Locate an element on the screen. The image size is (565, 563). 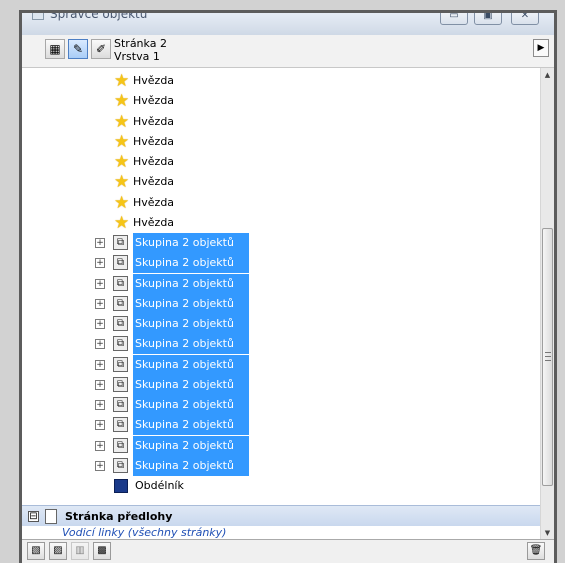
new-layer-icon: ▧ is located at coordinates (36, 550).